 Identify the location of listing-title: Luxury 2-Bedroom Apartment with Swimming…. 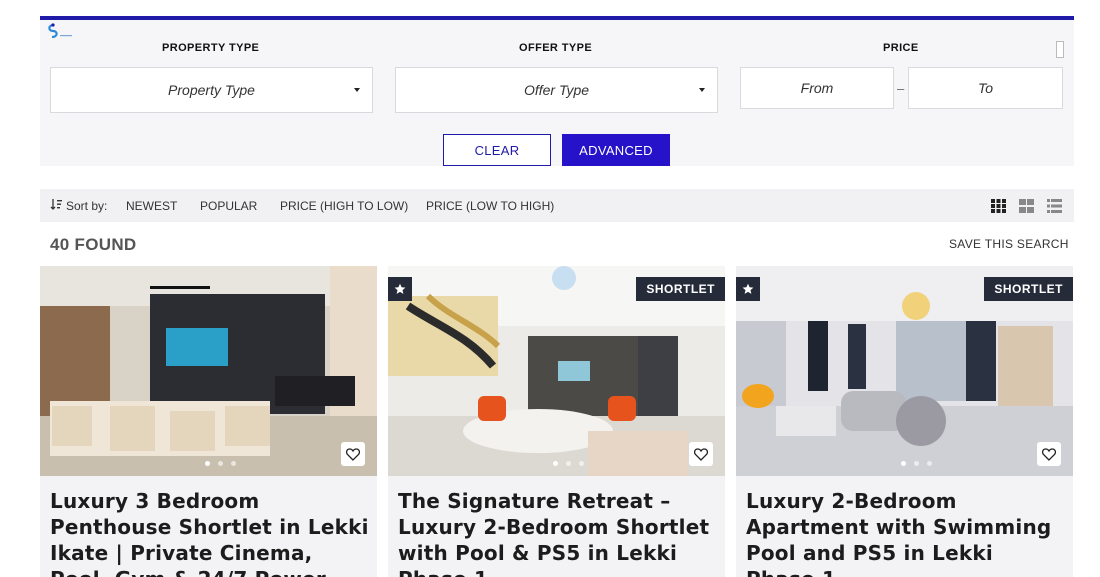
(906, 532).